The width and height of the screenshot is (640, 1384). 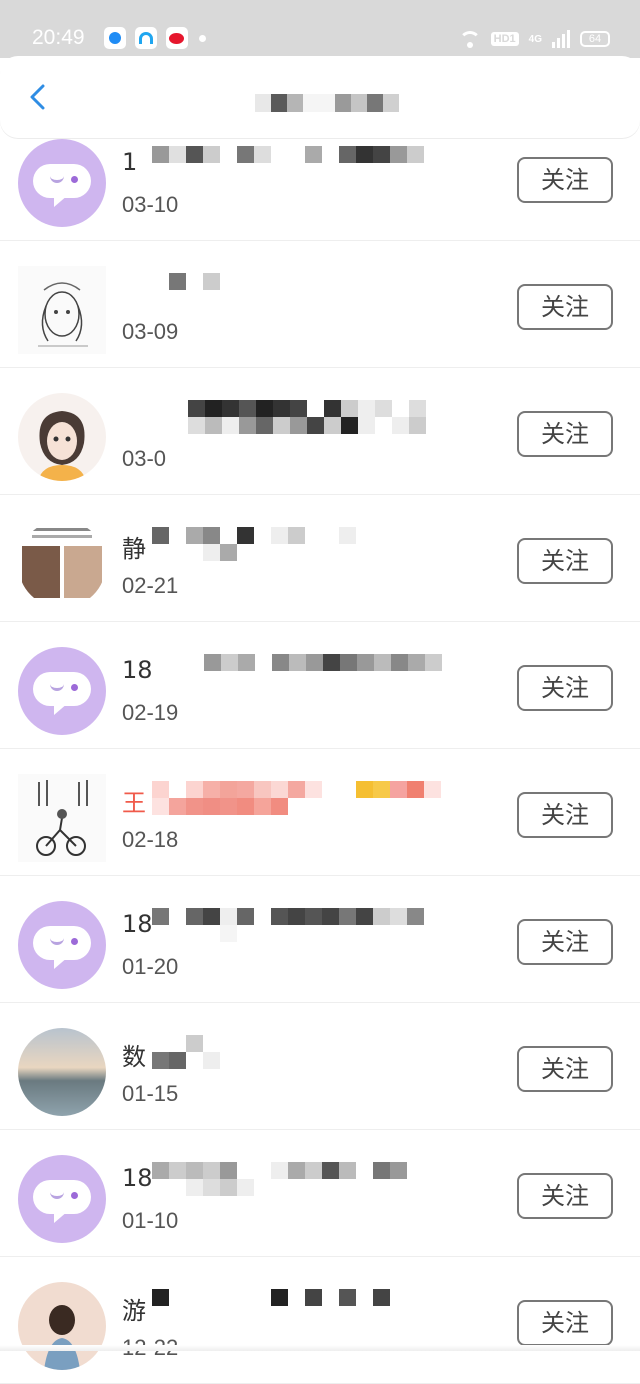 I want to click on follow-date: 03-0, so click(x=144, y=458).